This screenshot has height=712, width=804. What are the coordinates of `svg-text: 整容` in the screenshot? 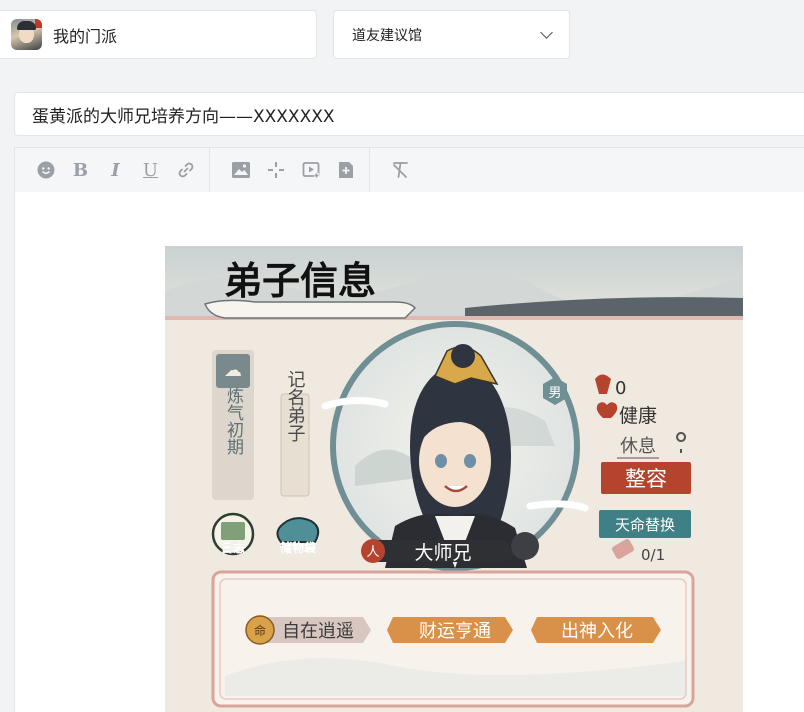 It's located at (646, 479).